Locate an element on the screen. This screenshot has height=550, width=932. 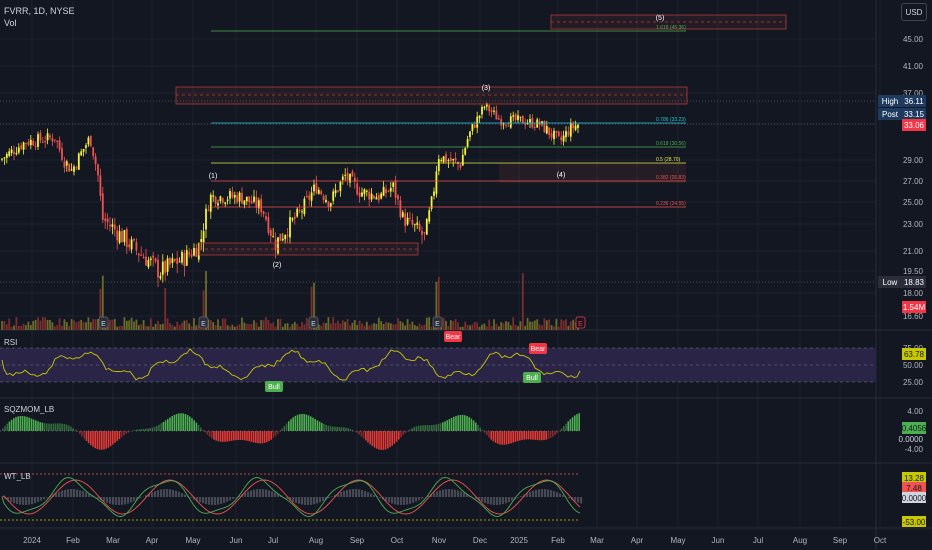
sqz-tick-label: 4.00 is located at coordinates (915, 411).